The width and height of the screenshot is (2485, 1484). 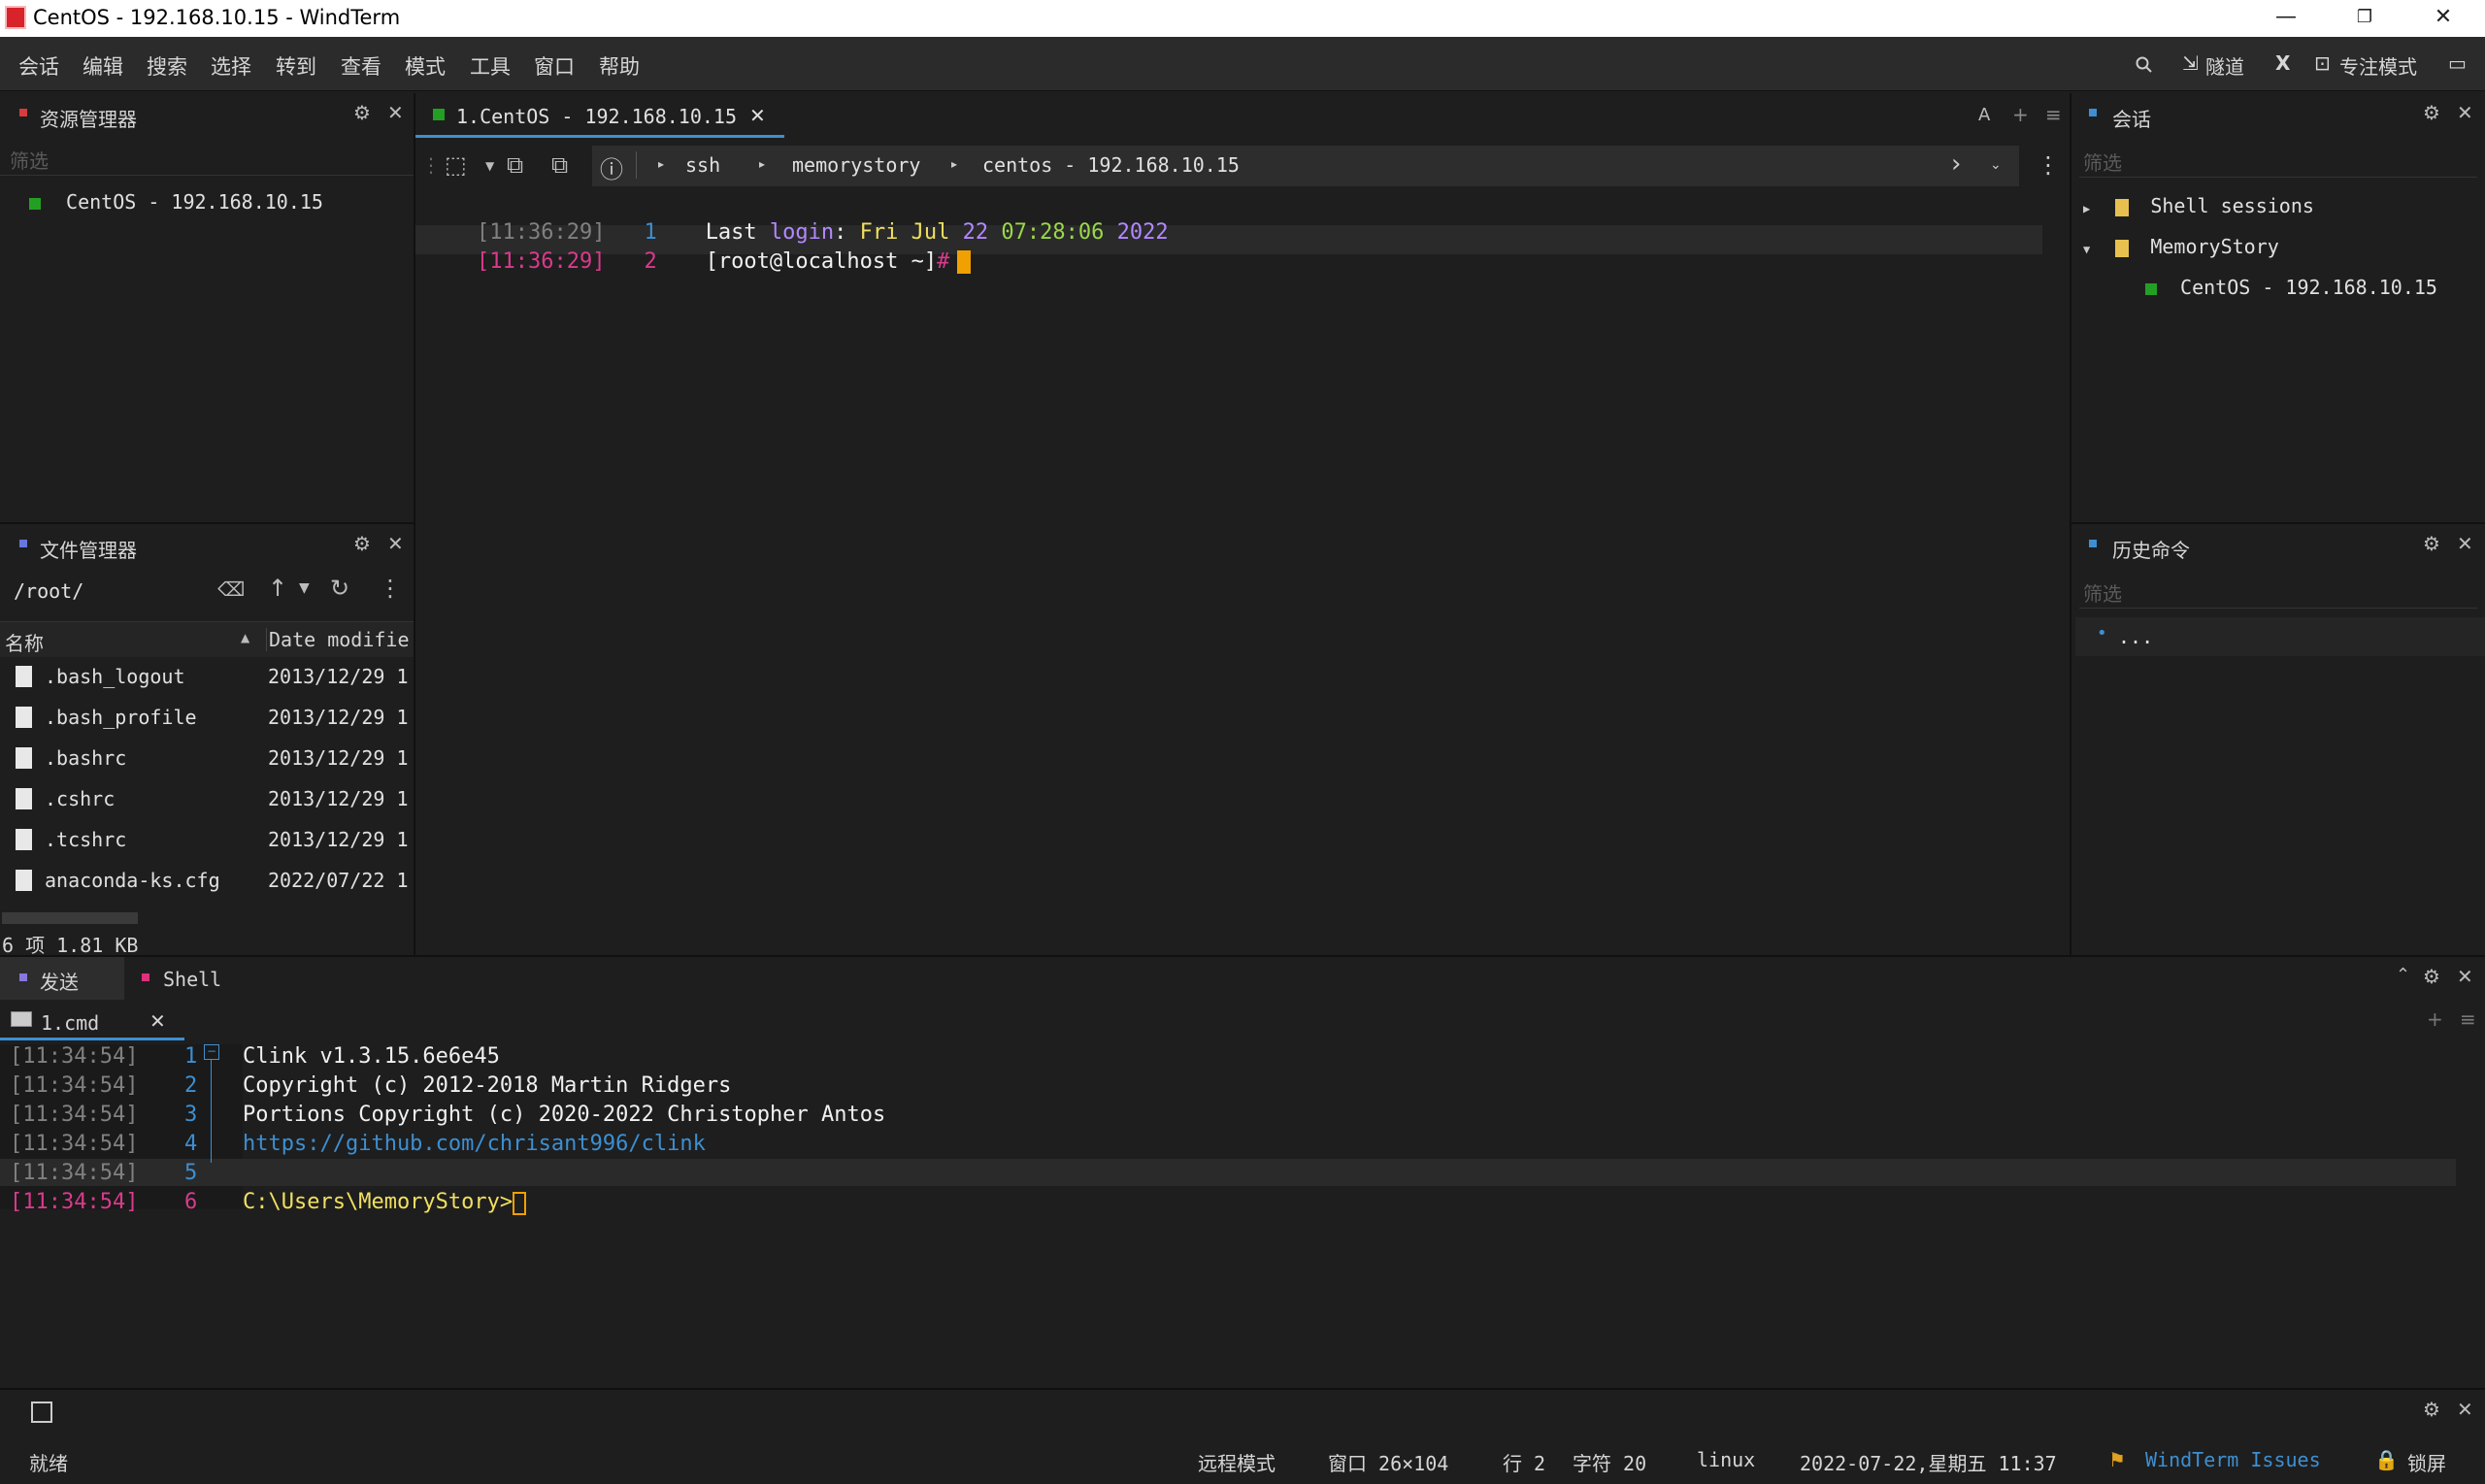 What do you see at coordinates (207, 717) in the screenshot?
I see `file-row: .bash_profile 2013/12/29 1` at bounding box center [207, 717].